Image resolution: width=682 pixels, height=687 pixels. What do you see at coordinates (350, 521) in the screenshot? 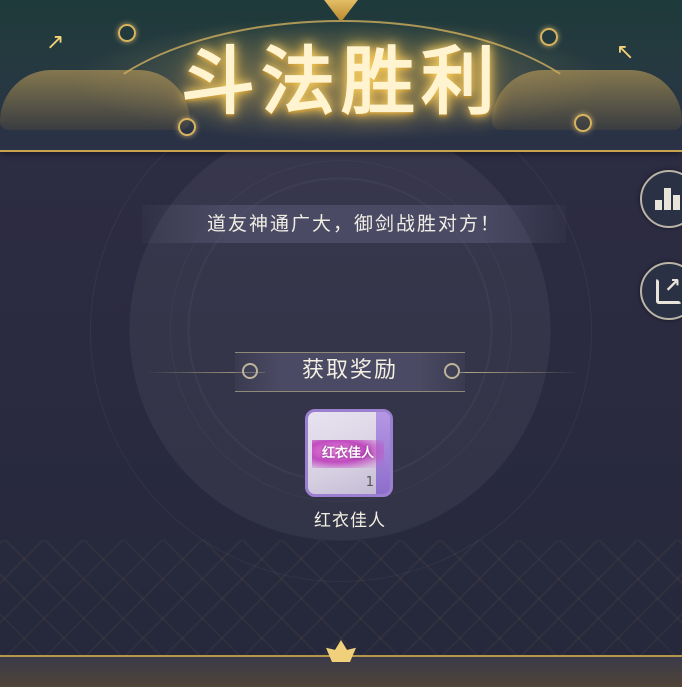
I see `item-name: 红衣佳人` at bounding box center [350, 521].